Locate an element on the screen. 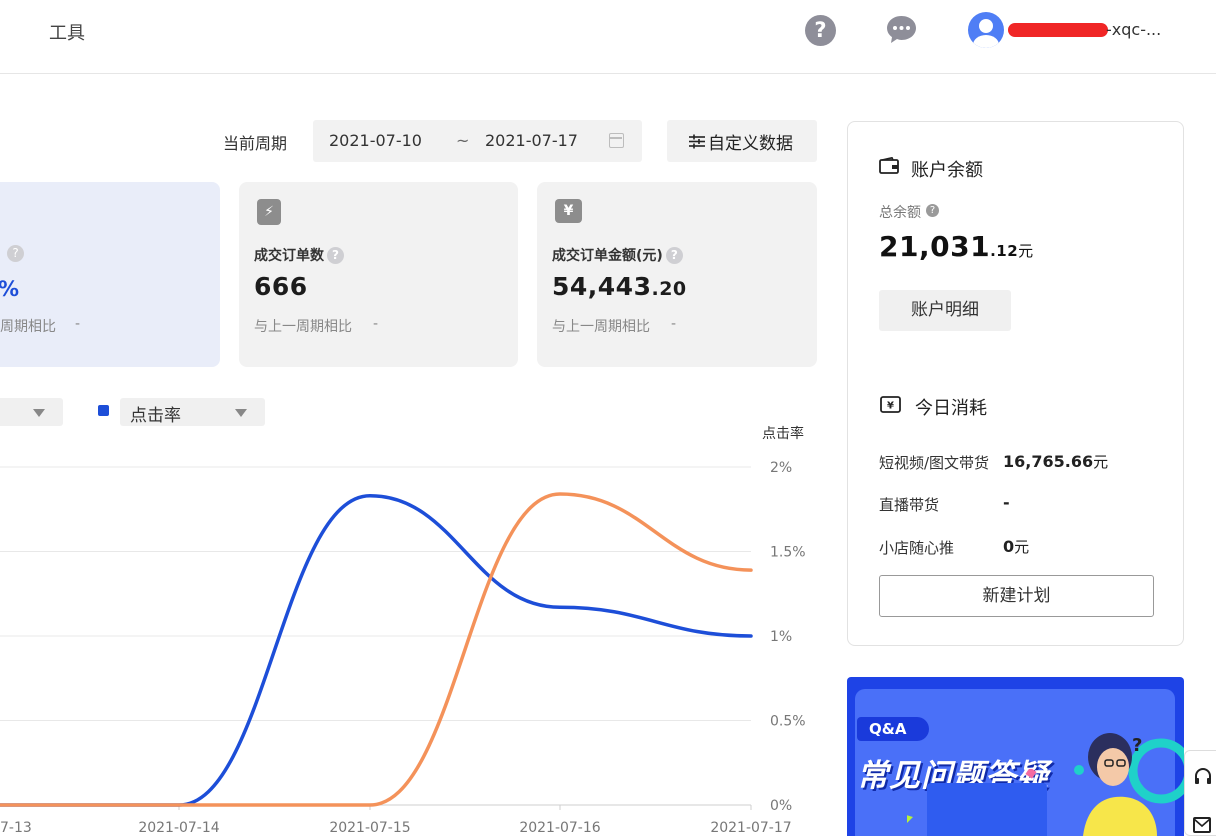 The width and height of the screenshot is (1216, 836). custom-data-label: 自定义数据 is located at coordinates (750, 144).